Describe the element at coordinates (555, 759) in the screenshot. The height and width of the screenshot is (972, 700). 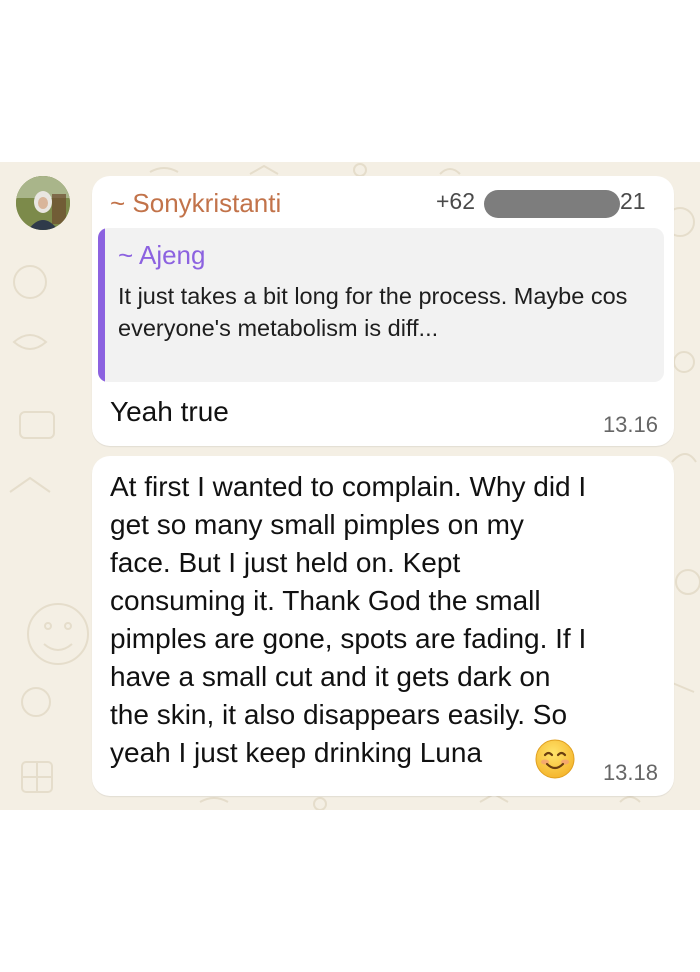
I see `smiling-face-emoji-icon` at that location.